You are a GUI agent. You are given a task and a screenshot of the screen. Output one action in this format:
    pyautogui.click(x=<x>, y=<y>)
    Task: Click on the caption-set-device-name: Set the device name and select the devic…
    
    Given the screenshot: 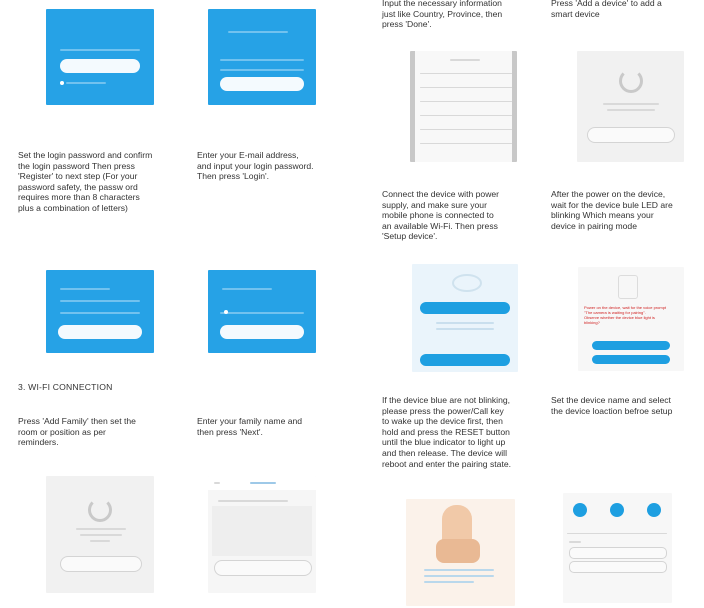 What is the action you would take?
    pyautogui.click(x=612, y=405)
    